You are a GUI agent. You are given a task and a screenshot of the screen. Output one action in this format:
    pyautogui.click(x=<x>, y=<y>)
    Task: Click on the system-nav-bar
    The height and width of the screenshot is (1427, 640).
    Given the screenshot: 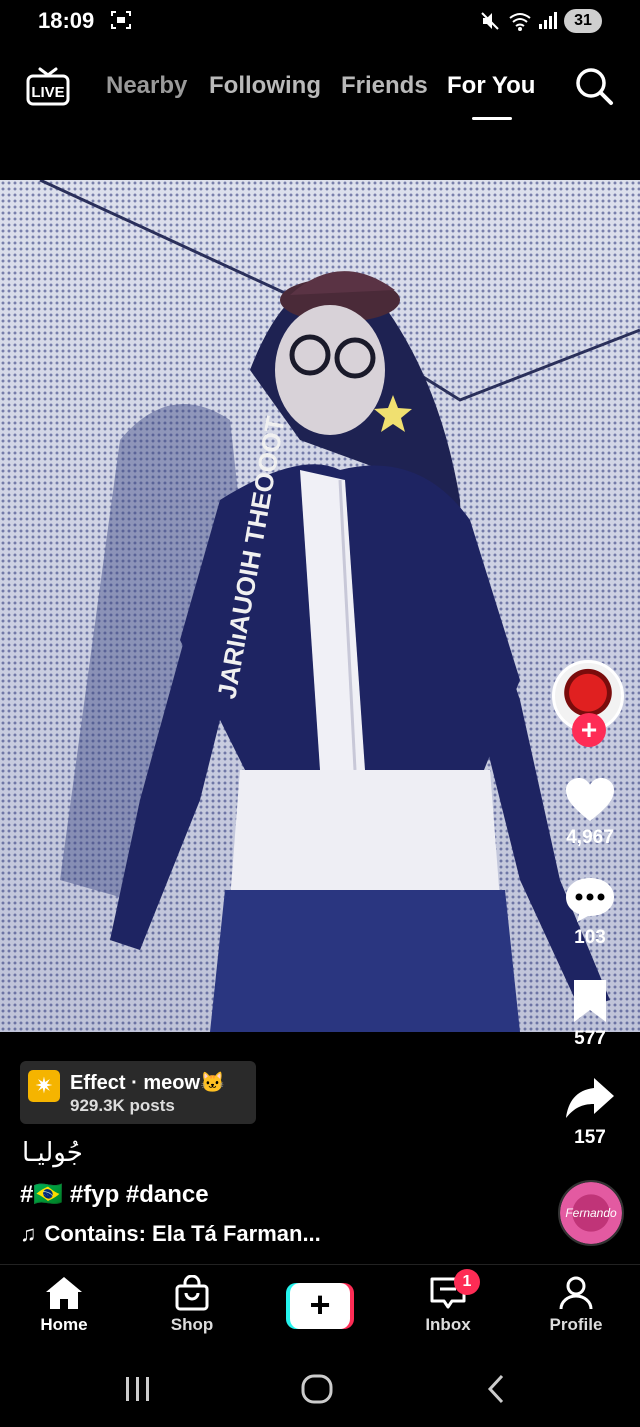 What is the action you would take?
    pyautogui.click(x=320, y=1387)
    